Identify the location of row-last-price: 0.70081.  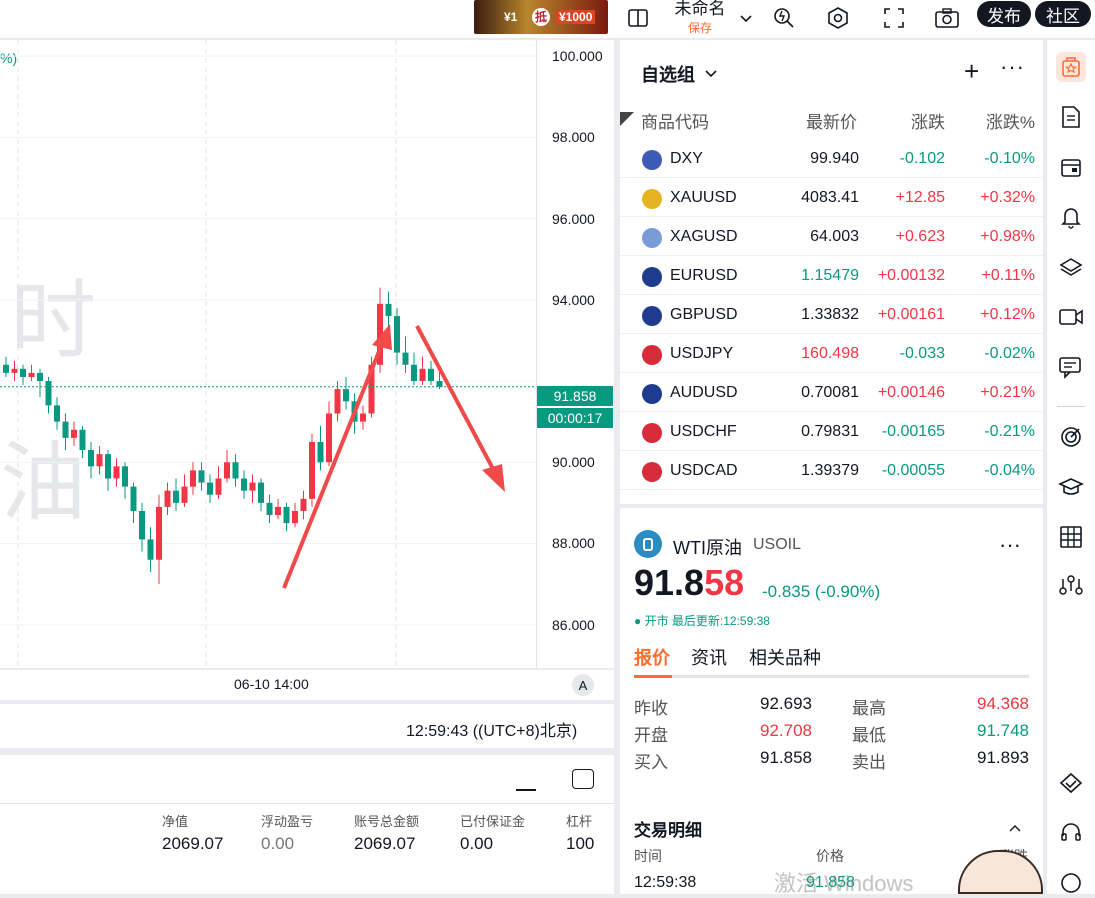
(830, 392).